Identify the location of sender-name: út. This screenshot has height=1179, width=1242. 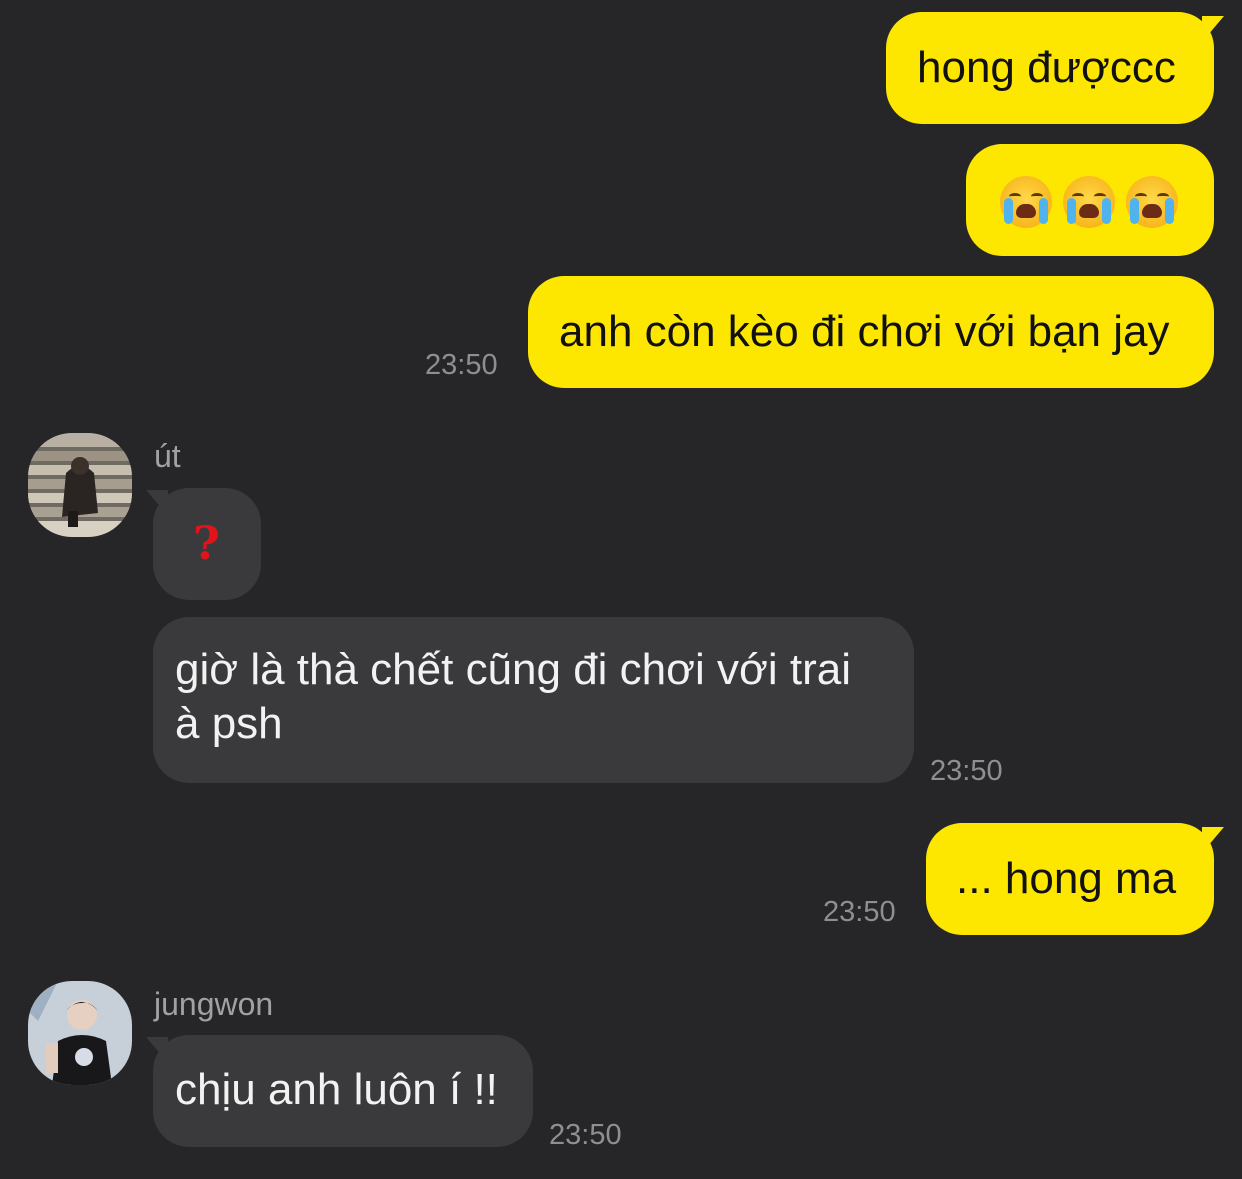
(167, 456).